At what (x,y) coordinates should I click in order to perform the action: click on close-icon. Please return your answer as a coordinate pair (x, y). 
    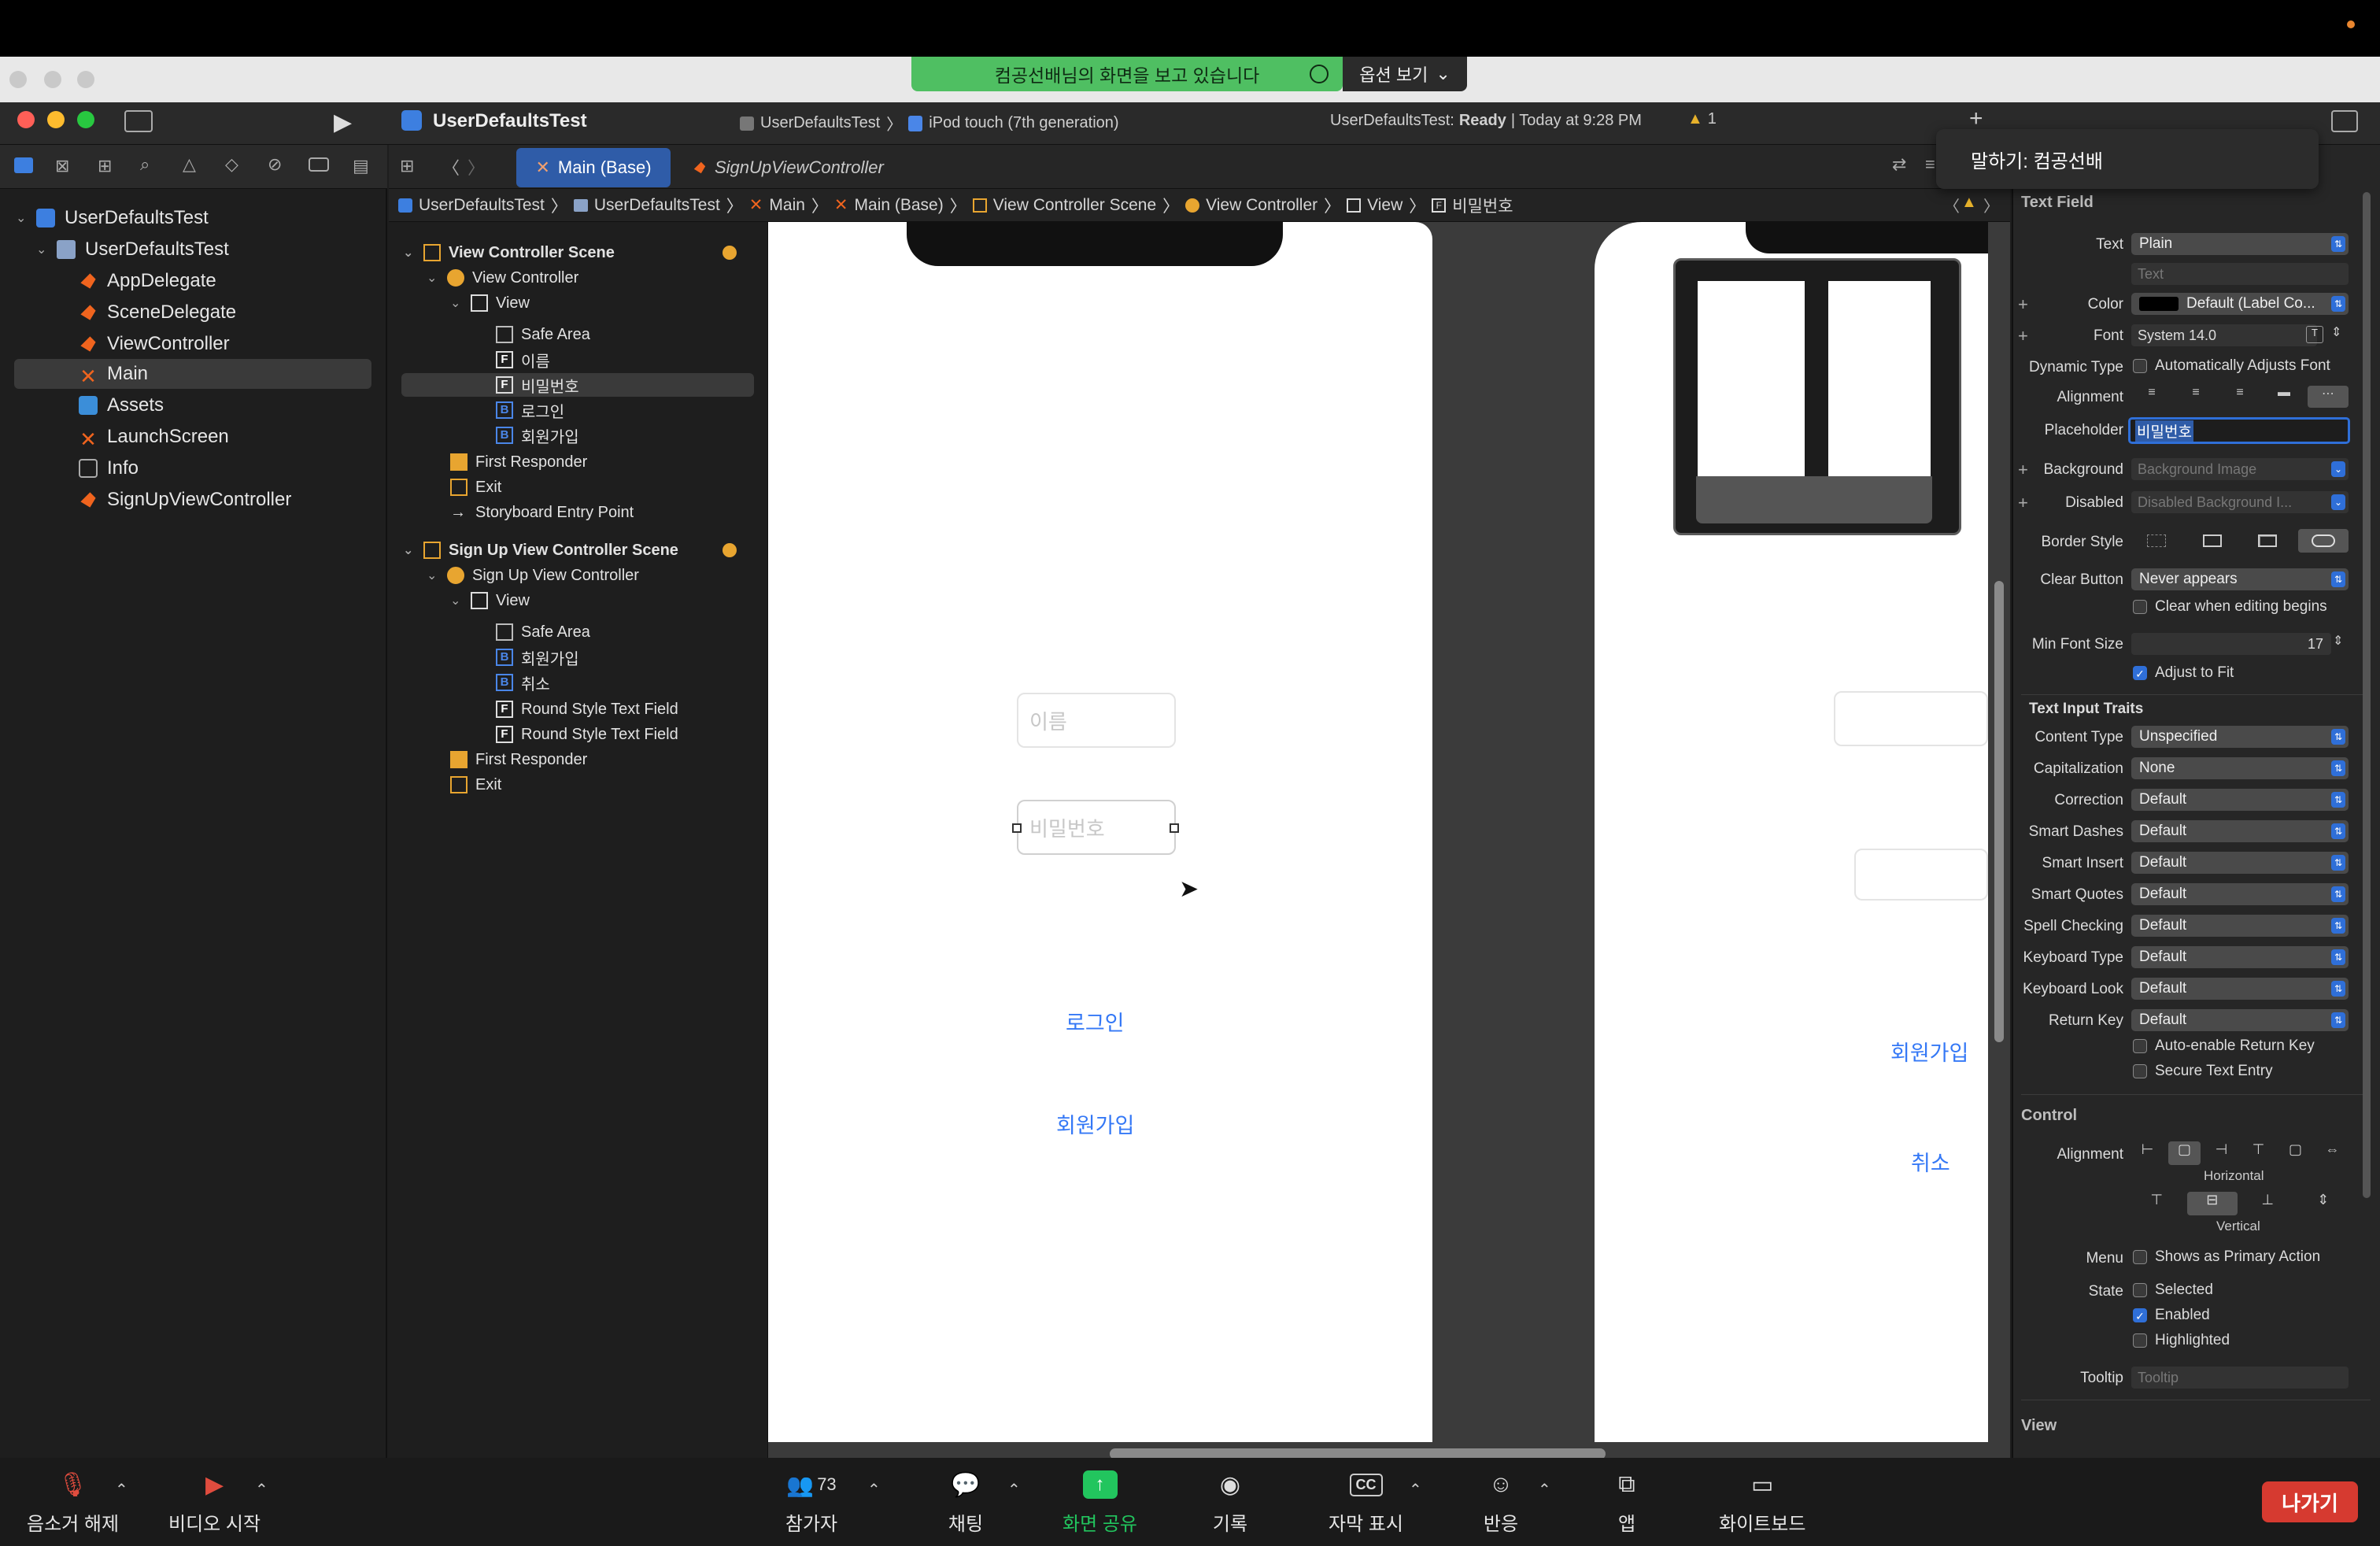
    Looking at the image, I should click on (26, 120).